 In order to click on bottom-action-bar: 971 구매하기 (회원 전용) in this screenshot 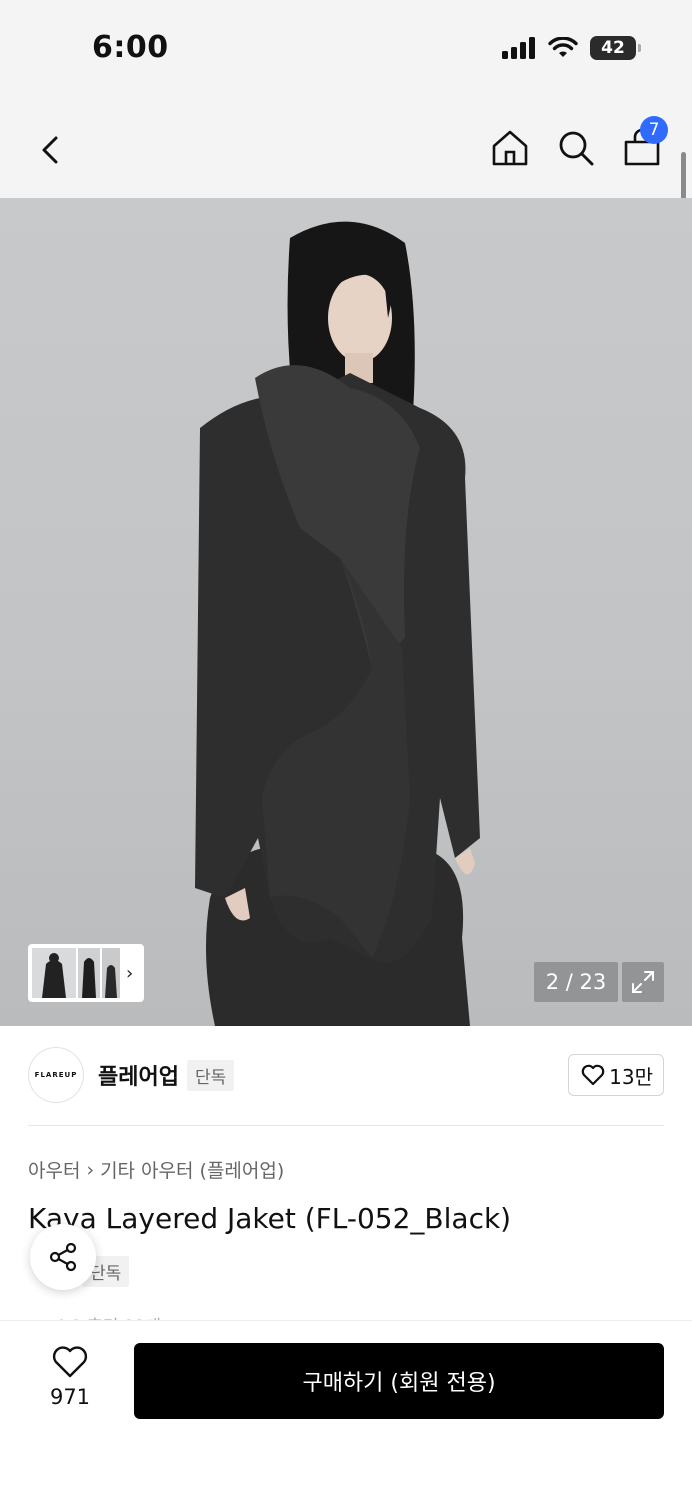, I will do `click(346, 1410)`.